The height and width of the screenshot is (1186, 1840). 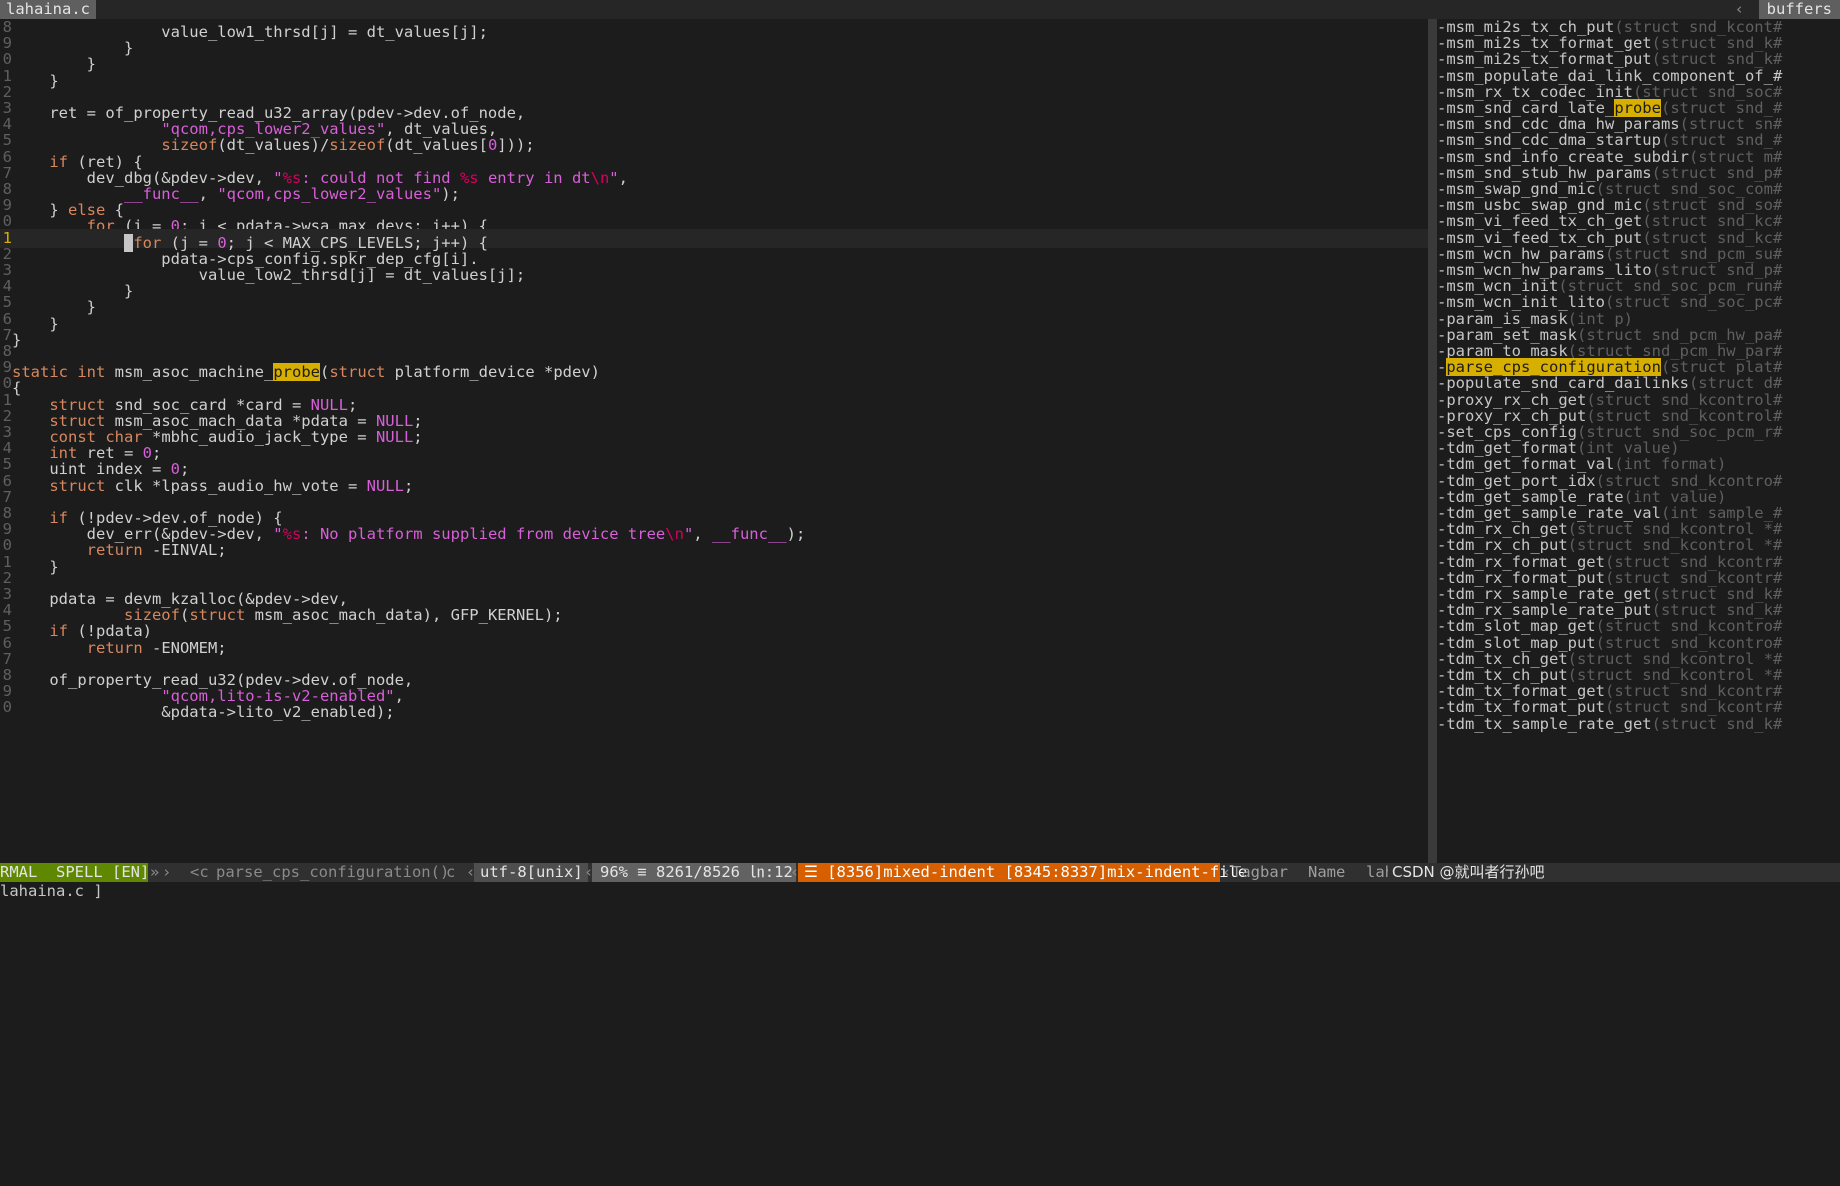 What do you see at coordinates (185, 872) in the screenshot?
I see `tag-flag: › <c` at bounding box center [185, 872].